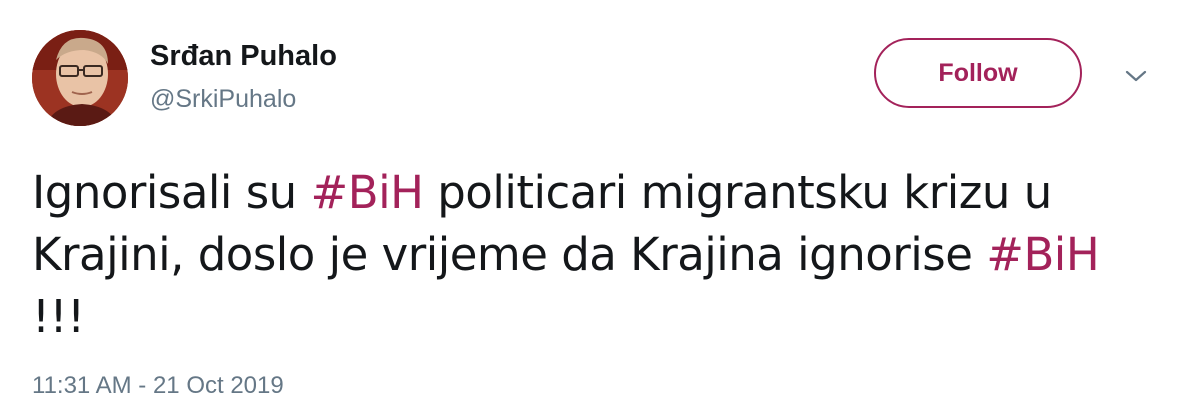 This screenshot has height=420, width=1181. What do you see at coordinates (1136, 76) in the screenshot?
I see `chevron-down-icon` at bounding box center [1136, 76].